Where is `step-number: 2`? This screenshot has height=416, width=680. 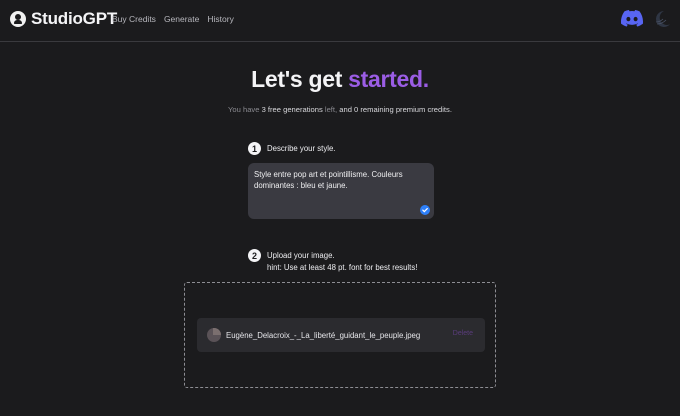
step-number: 2 is located at coordinates (254, 255).